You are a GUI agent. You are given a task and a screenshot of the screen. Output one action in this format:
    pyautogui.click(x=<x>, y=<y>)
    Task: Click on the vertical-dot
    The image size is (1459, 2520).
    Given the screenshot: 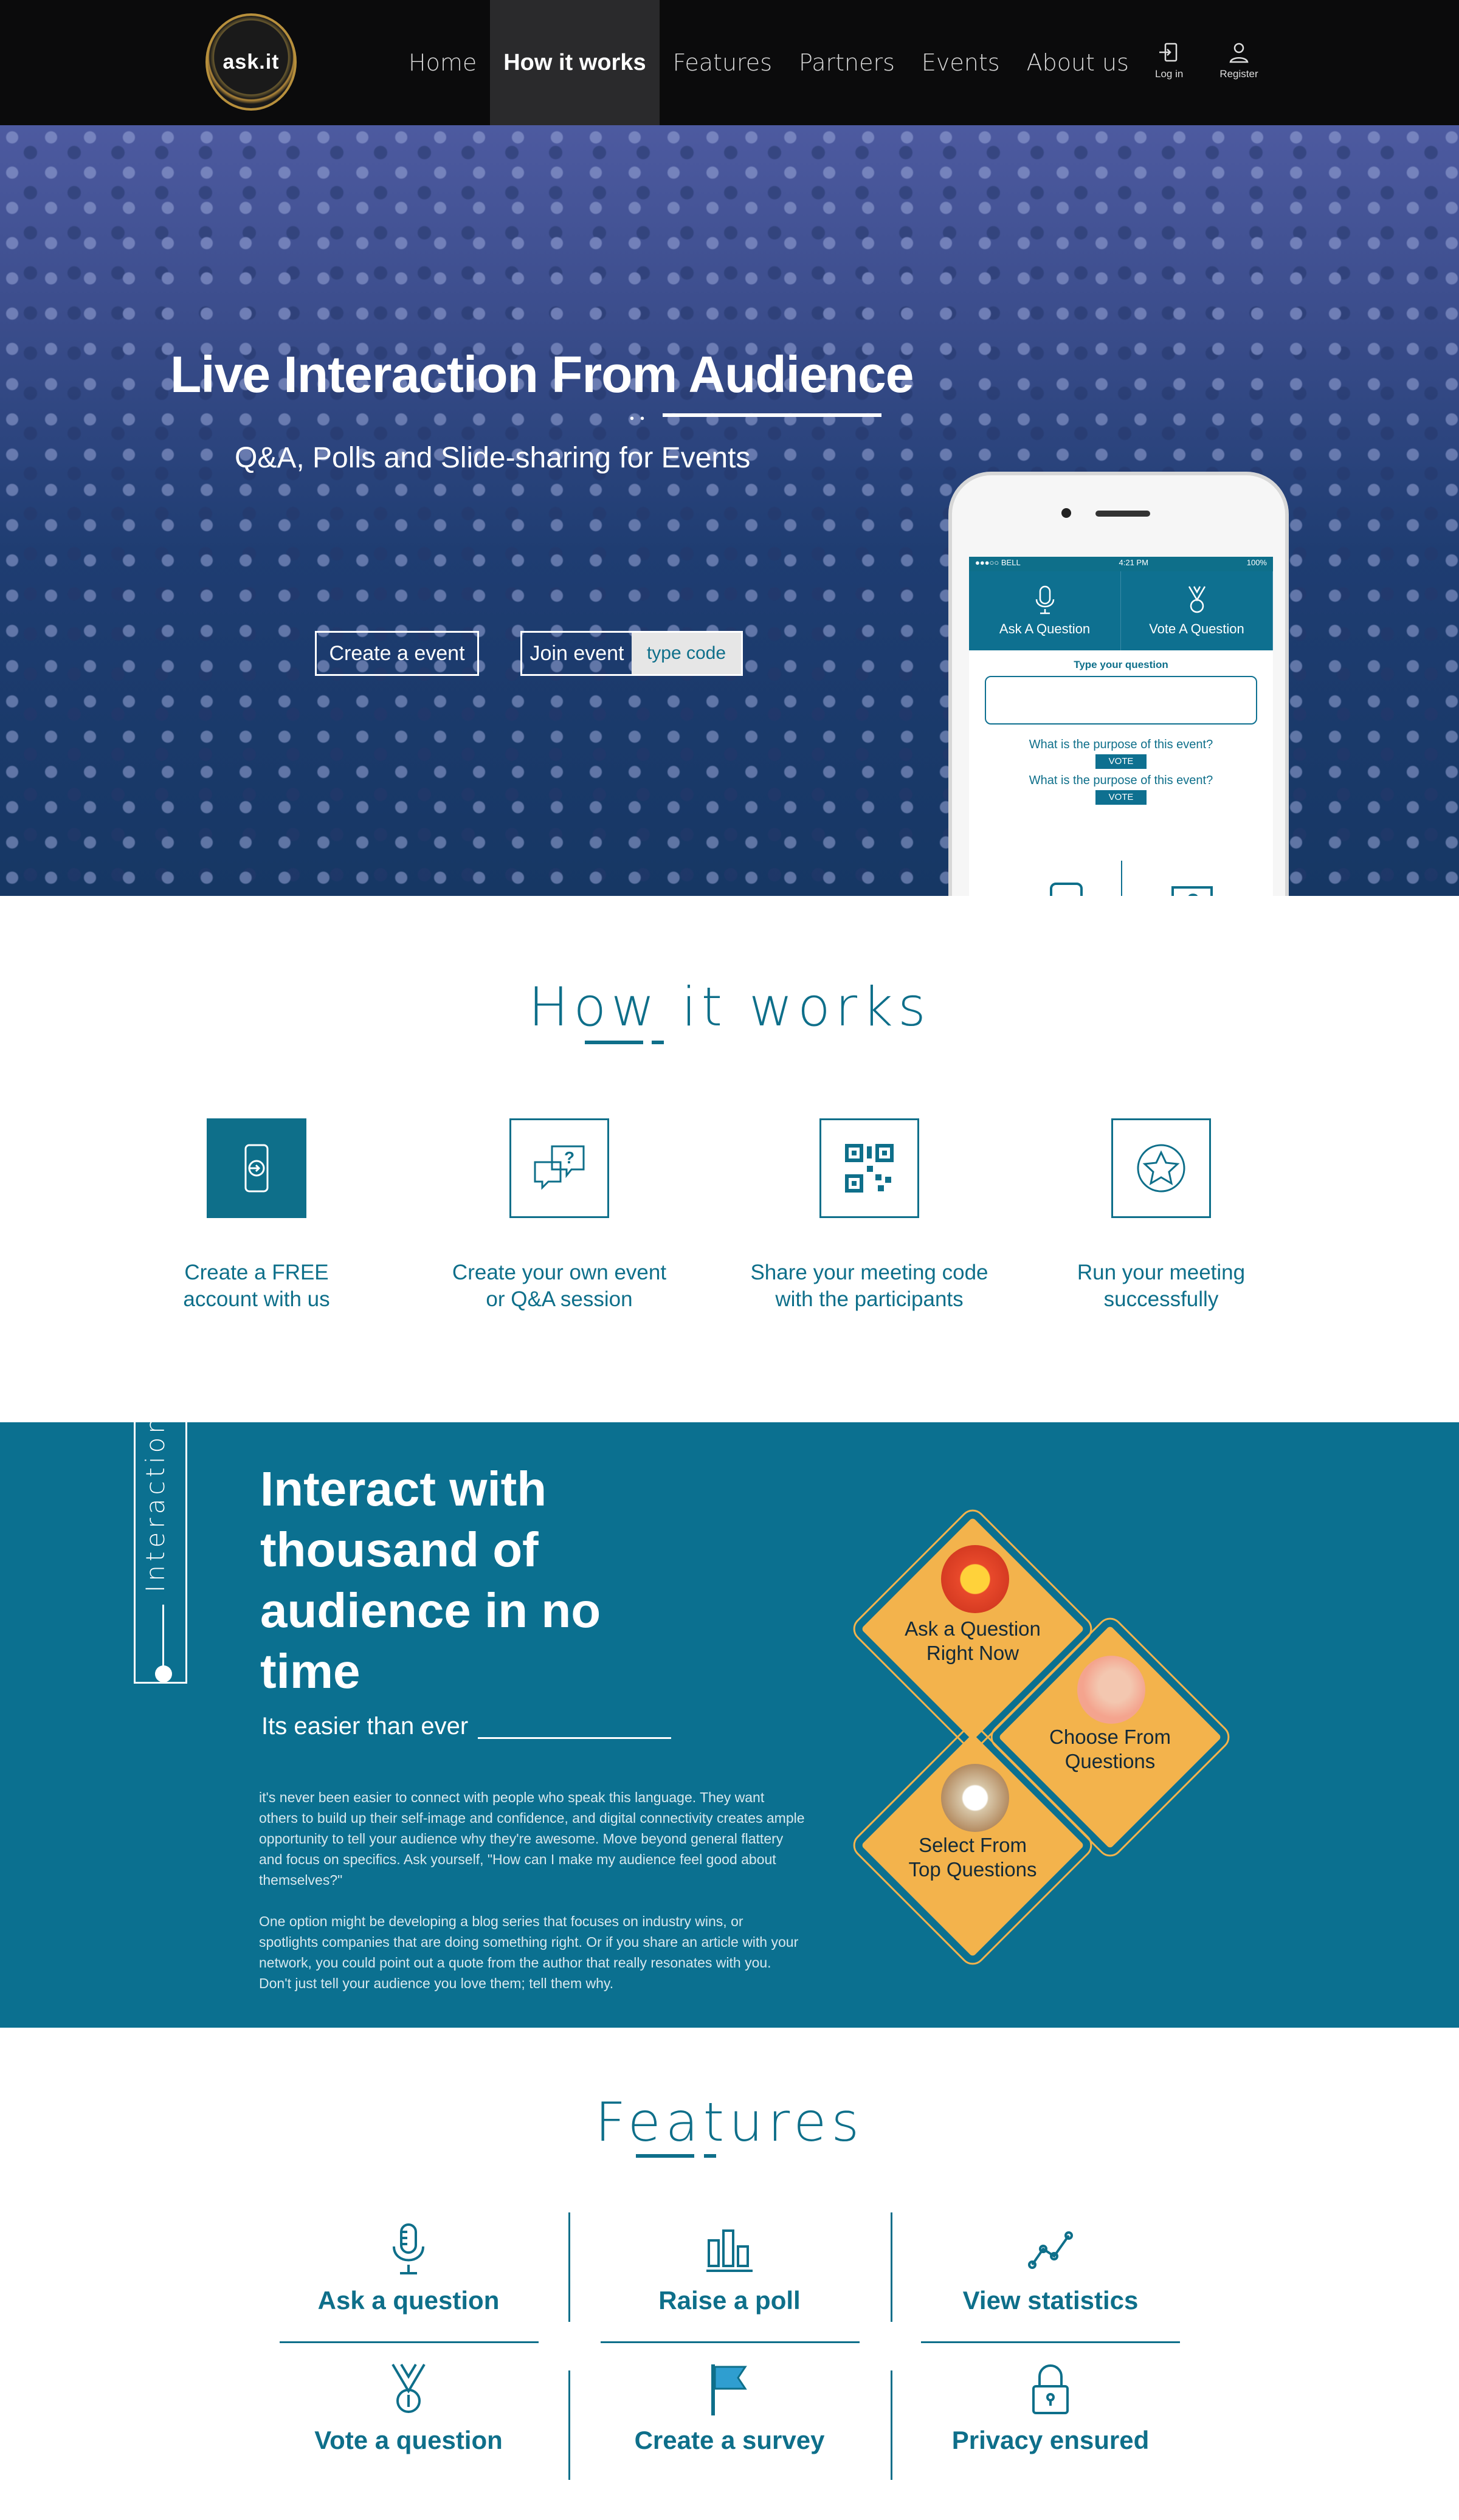 What is the action you would take?
    pyautogui.click(x=163, y=1673)
    